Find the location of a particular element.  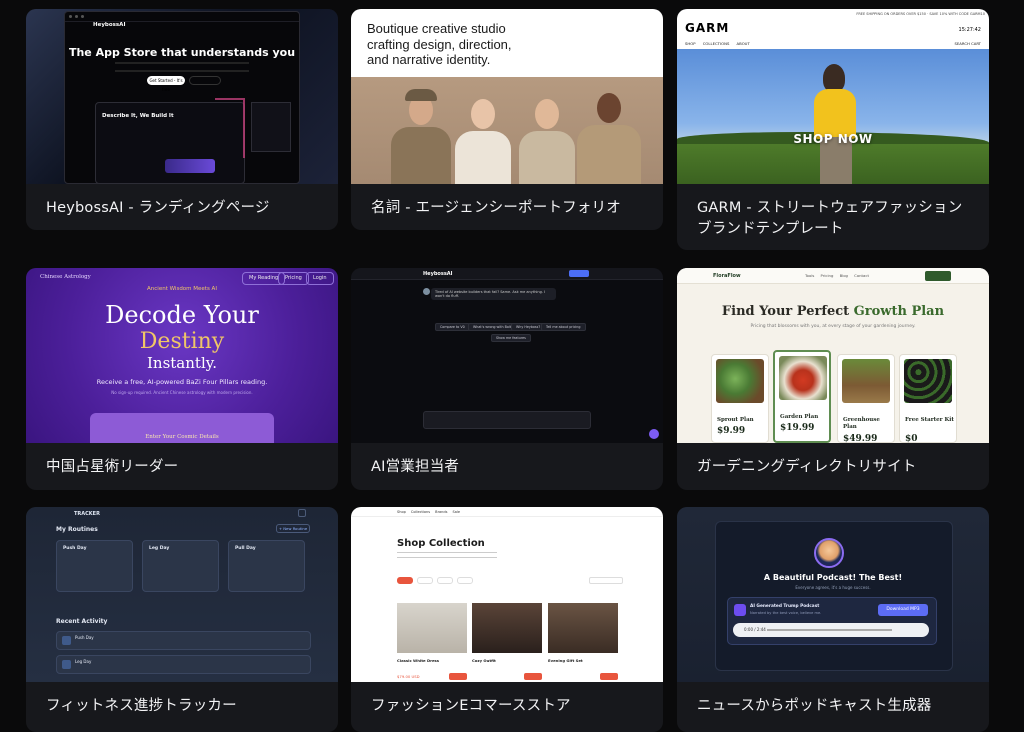

host-avatar is located at coordinates (829, 553).